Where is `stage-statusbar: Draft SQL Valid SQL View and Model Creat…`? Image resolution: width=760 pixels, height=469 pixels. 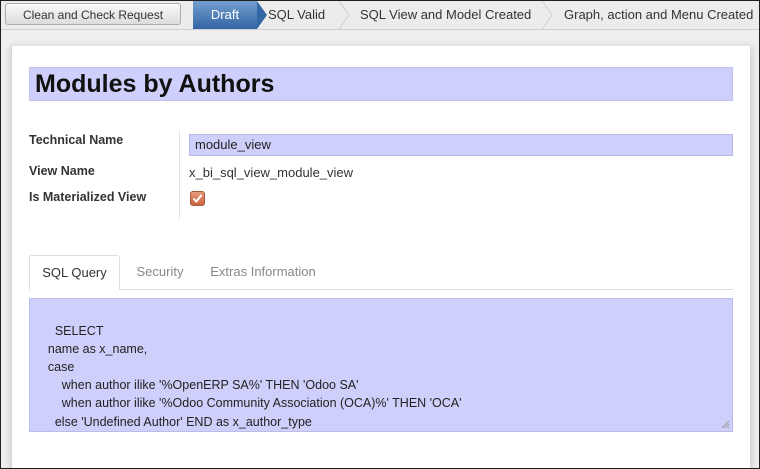
stage-statusbar: Draft SQL Valid SQL View and Model Creat… is located at coordinates (475, 15).